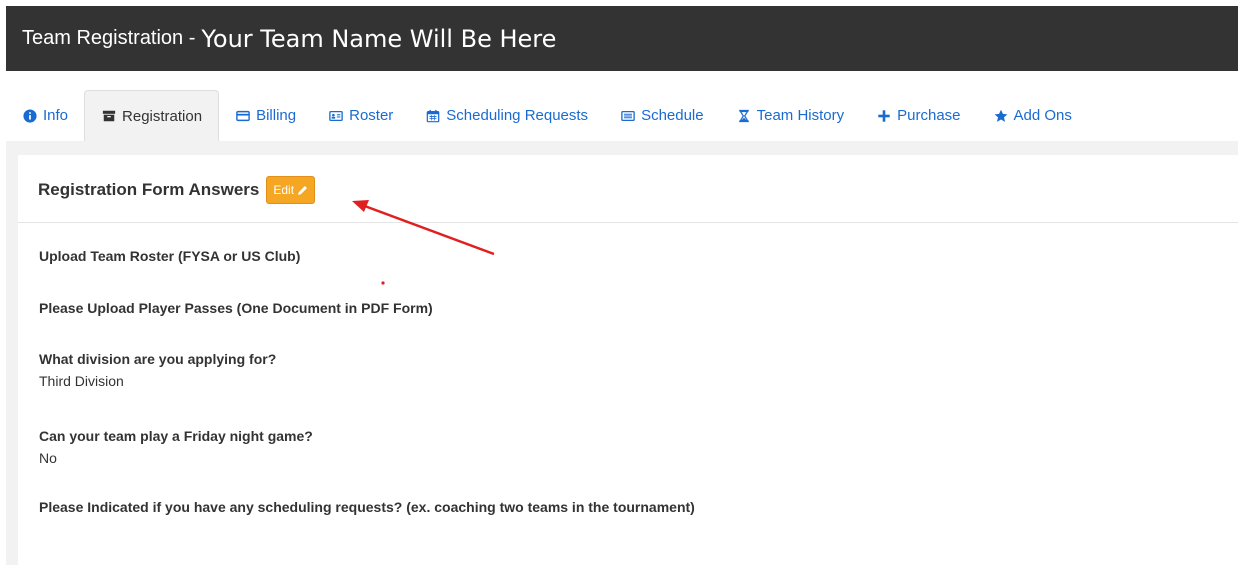 The image size is (1238, 565). Describe the element at coordinates (149, 189) in the screenshot. I see `panel-title: Registration Form Answers` at that location.